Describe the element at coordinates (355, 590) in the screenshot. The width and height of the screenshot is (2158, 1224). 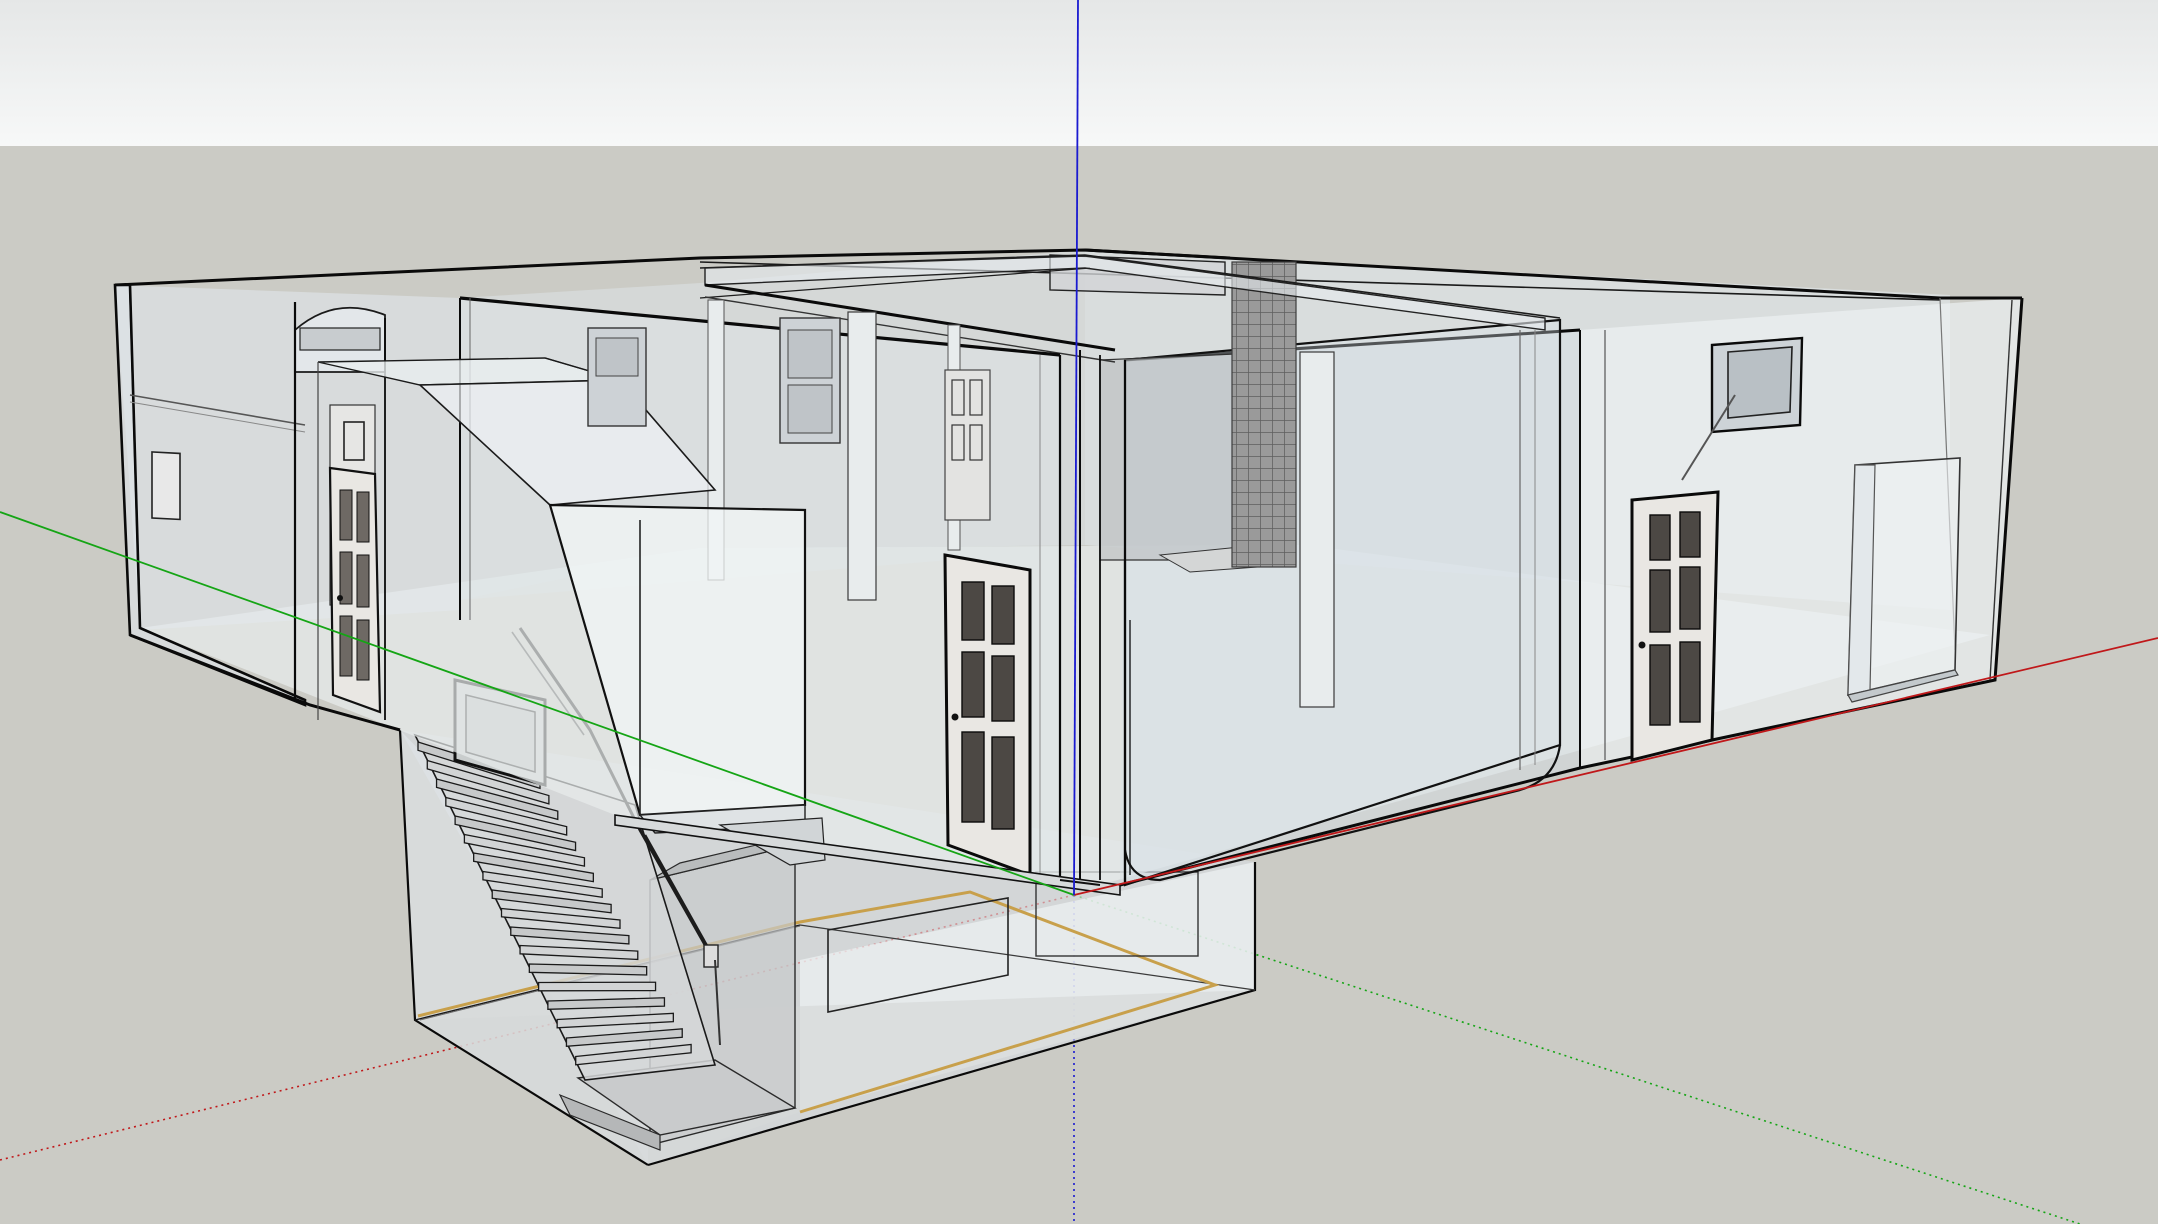
I see `door-left` at that location.